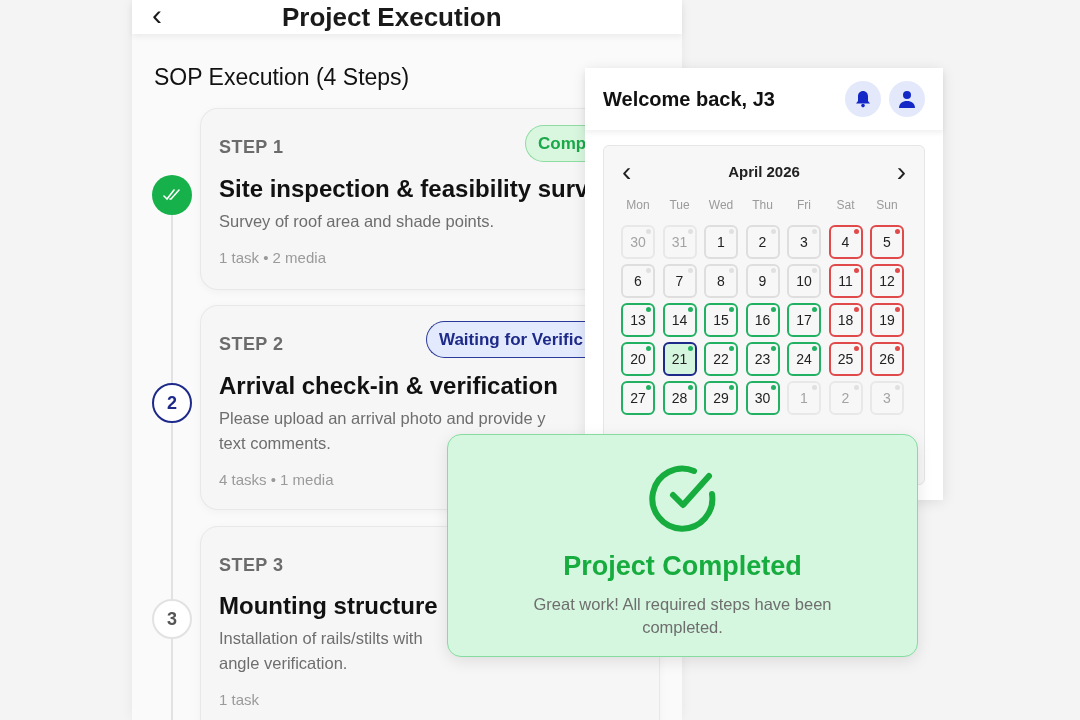 This screenshot has width=1080, height=720. What do you see at coordinates (845, 205) in the screenshot?
I see `weekday-label: Sat` at bounding box center [845, 205].